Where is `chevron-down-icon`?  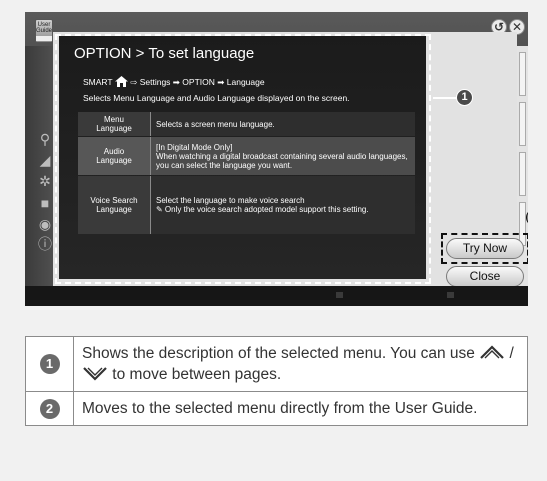 chevron-down-icon is located at coordinates (95, 374).